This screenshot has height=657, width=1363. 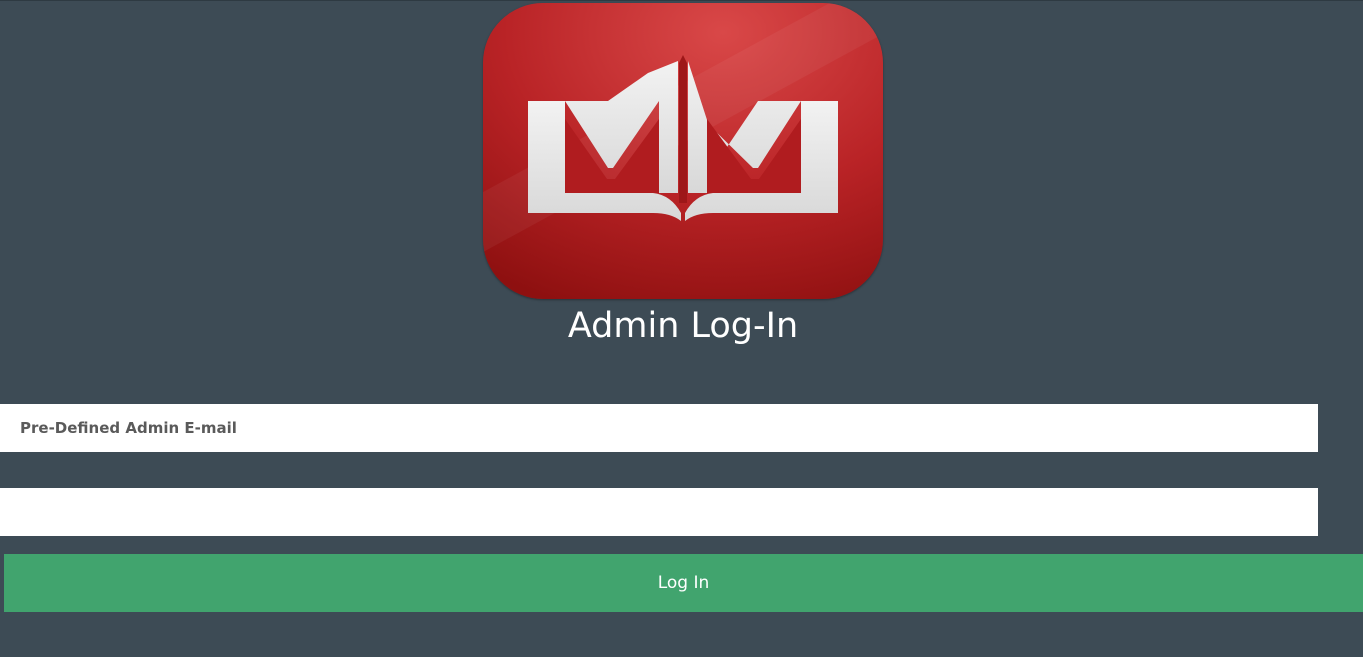 What do you see at coordinates (683, 583) in the screenshot?
I see `login-button: Log In` at bounding box center [683, 583].